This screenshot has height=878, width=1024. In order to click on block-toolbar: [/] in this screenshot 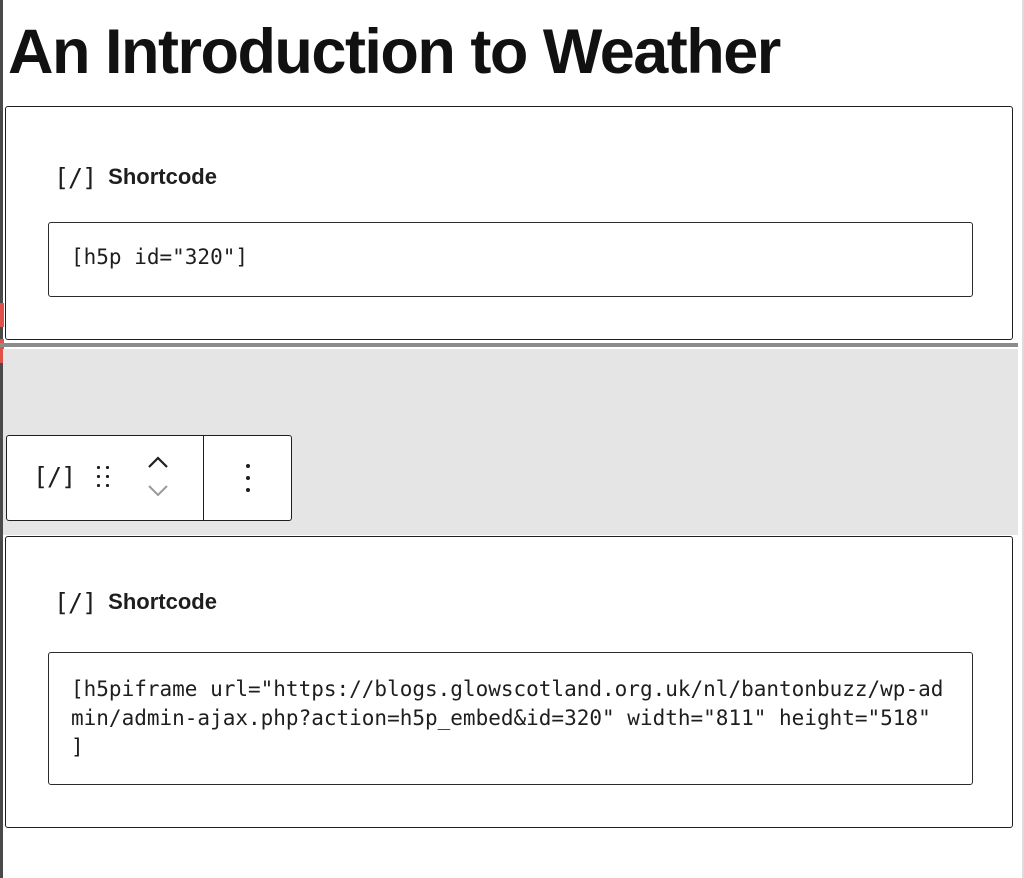, I will do `click(149, 478)`.